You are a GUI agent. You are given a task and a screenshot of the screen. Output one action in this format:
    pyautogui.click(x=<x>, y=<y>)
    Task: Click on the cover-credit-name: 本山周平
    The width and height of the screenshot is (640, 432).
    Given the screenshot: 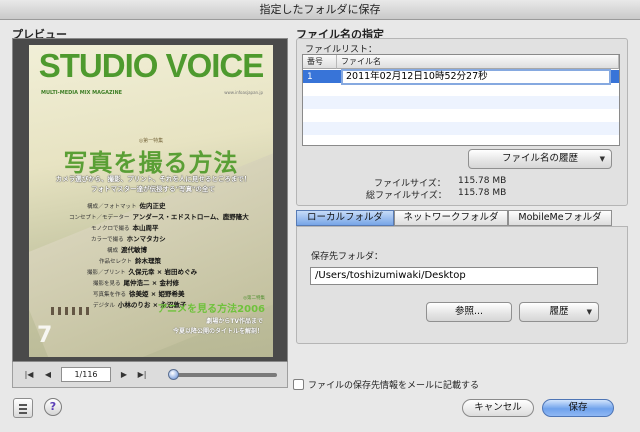 What is the action you would take?
    pyautogui.click(x=145, y=228)
    